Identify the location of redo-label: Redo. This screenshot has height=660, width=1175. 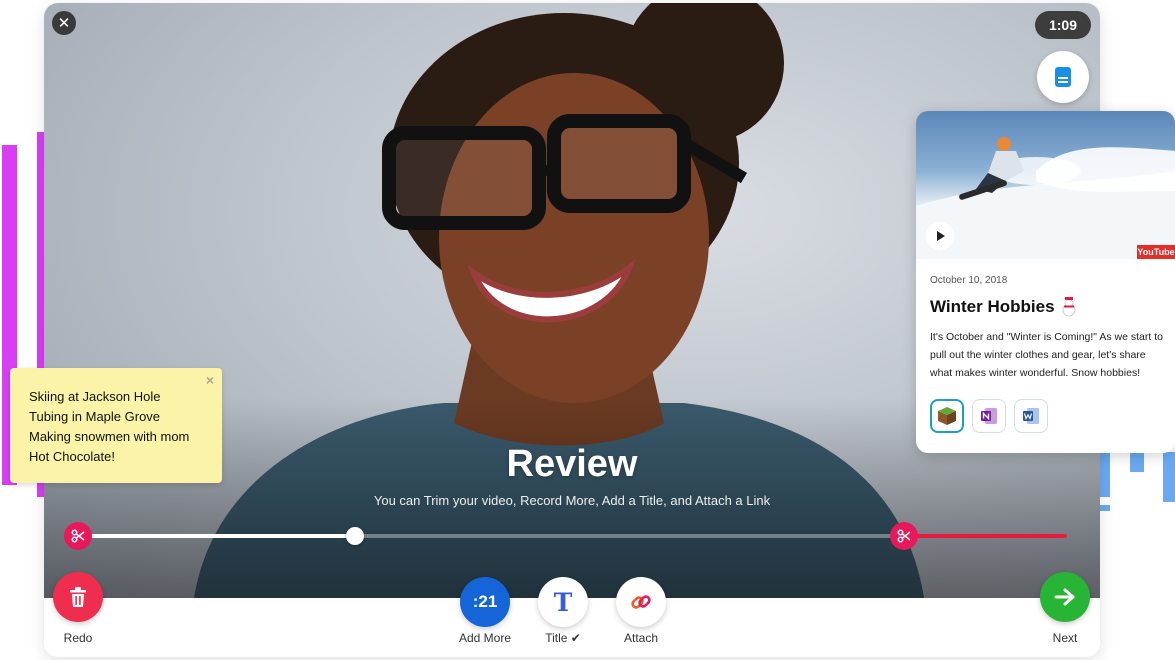
(78, 638).